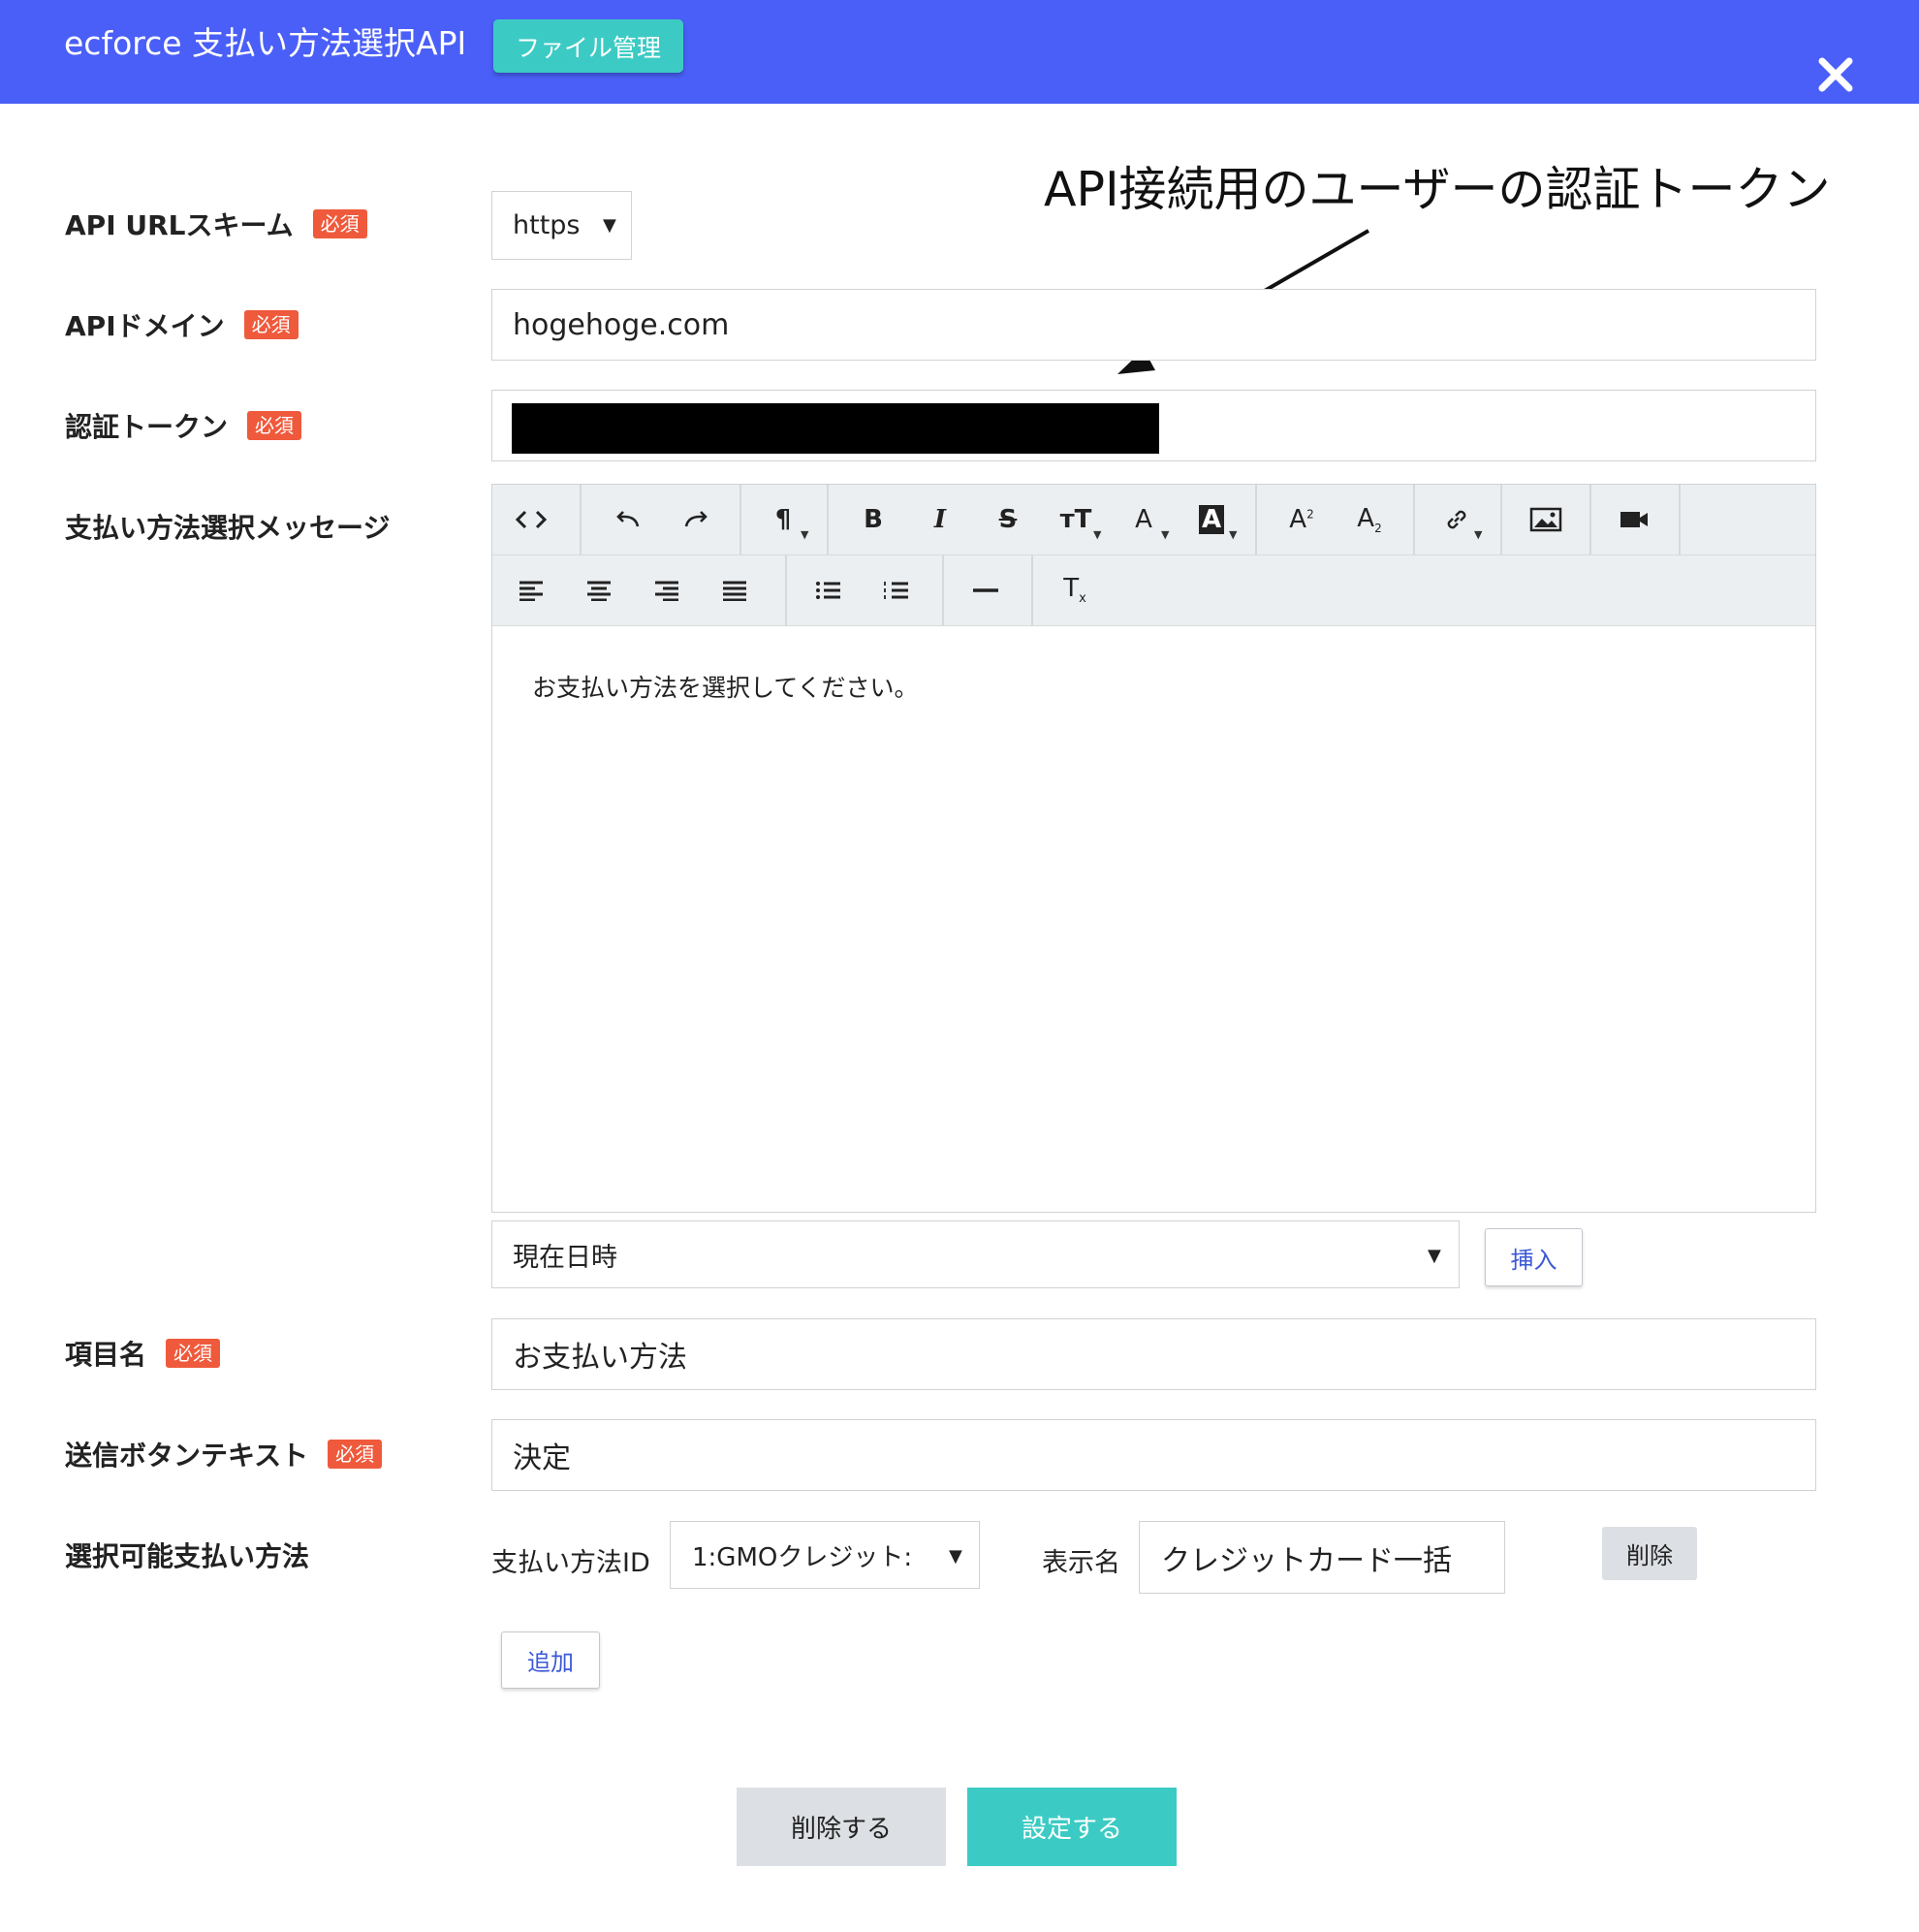 This screenshot has width=1919, height=1932. Describe the element at coordinates (1144, 519) in the screenshot. I see `font-color-icon: A` at that location.